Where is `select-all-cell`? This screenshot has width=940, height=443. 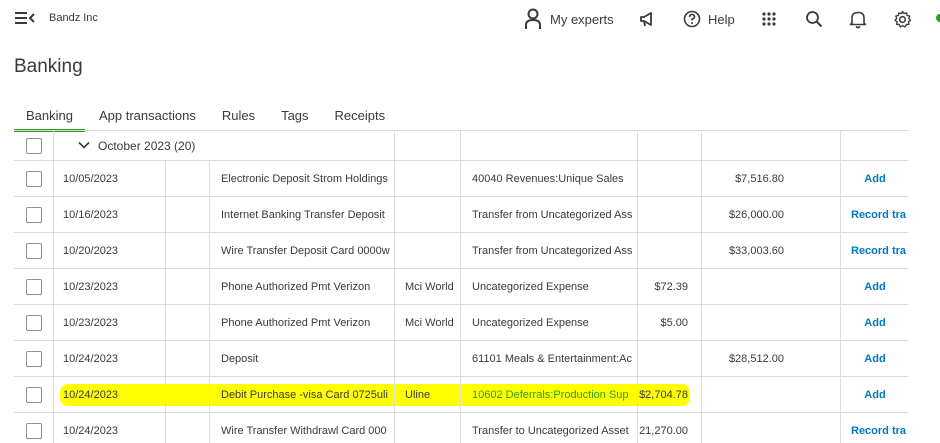 select-all-cell is located at coordinates (36, 145).